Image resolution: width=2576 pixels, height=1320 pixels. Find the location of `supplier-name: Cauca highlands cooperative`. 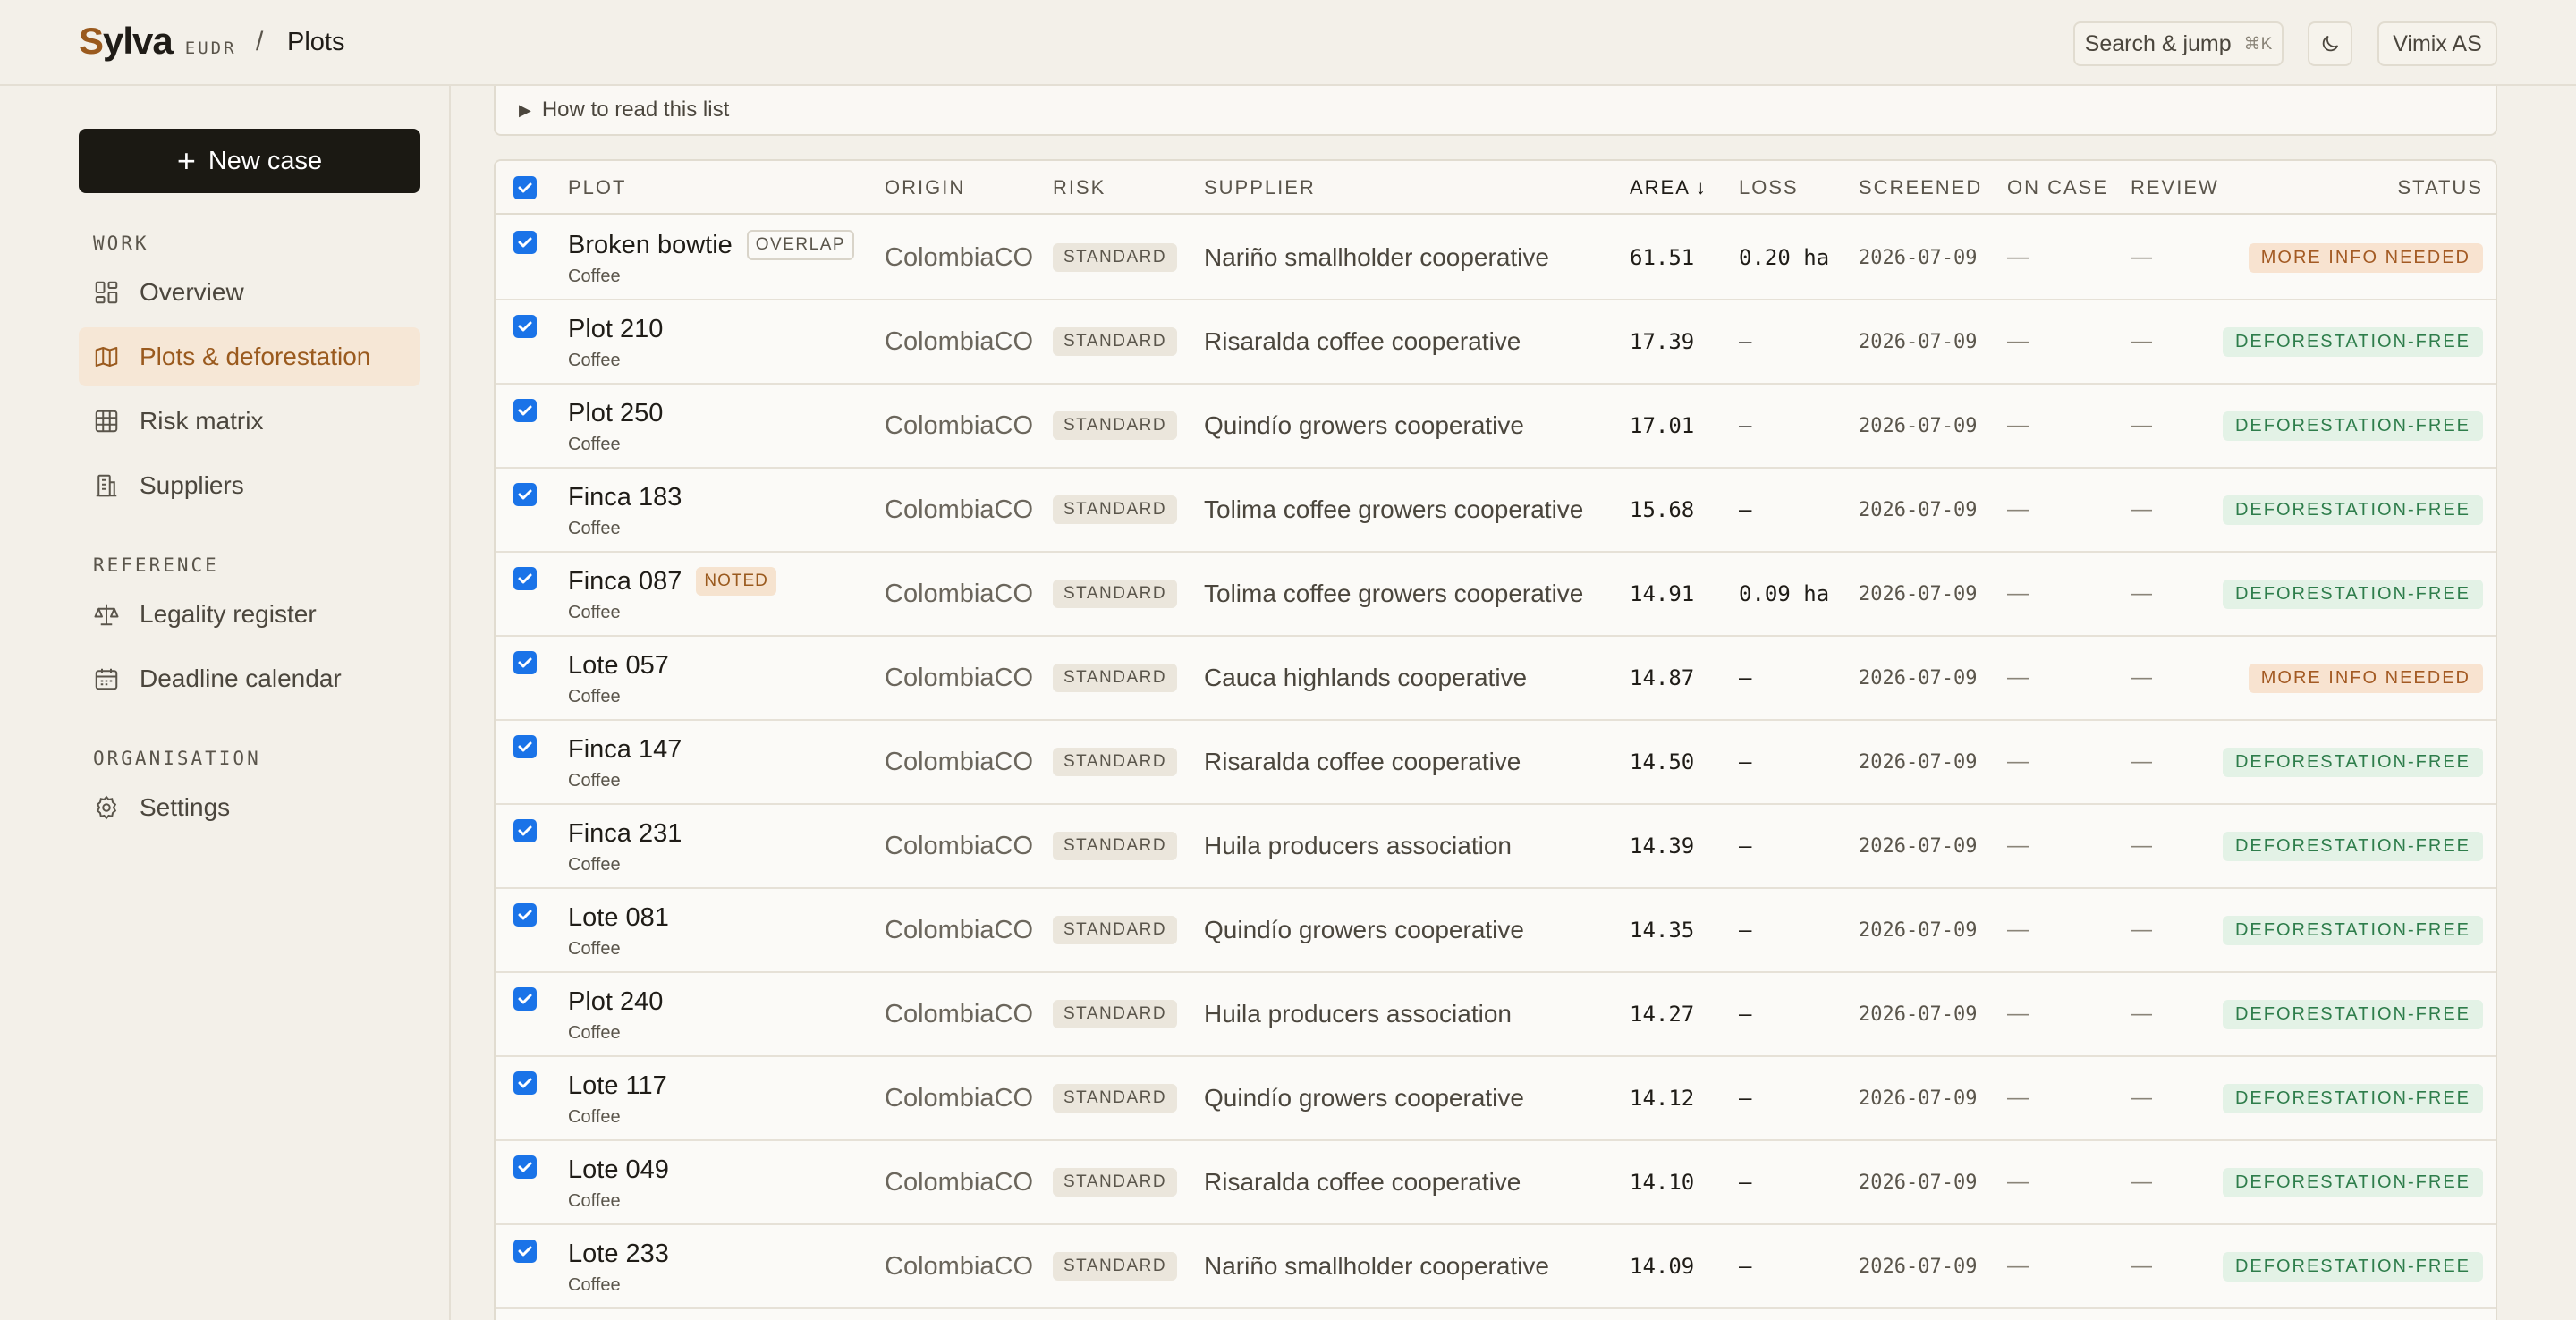

supplier-name: Cauca highlands cooperative is located at coordinates (1365, 678).